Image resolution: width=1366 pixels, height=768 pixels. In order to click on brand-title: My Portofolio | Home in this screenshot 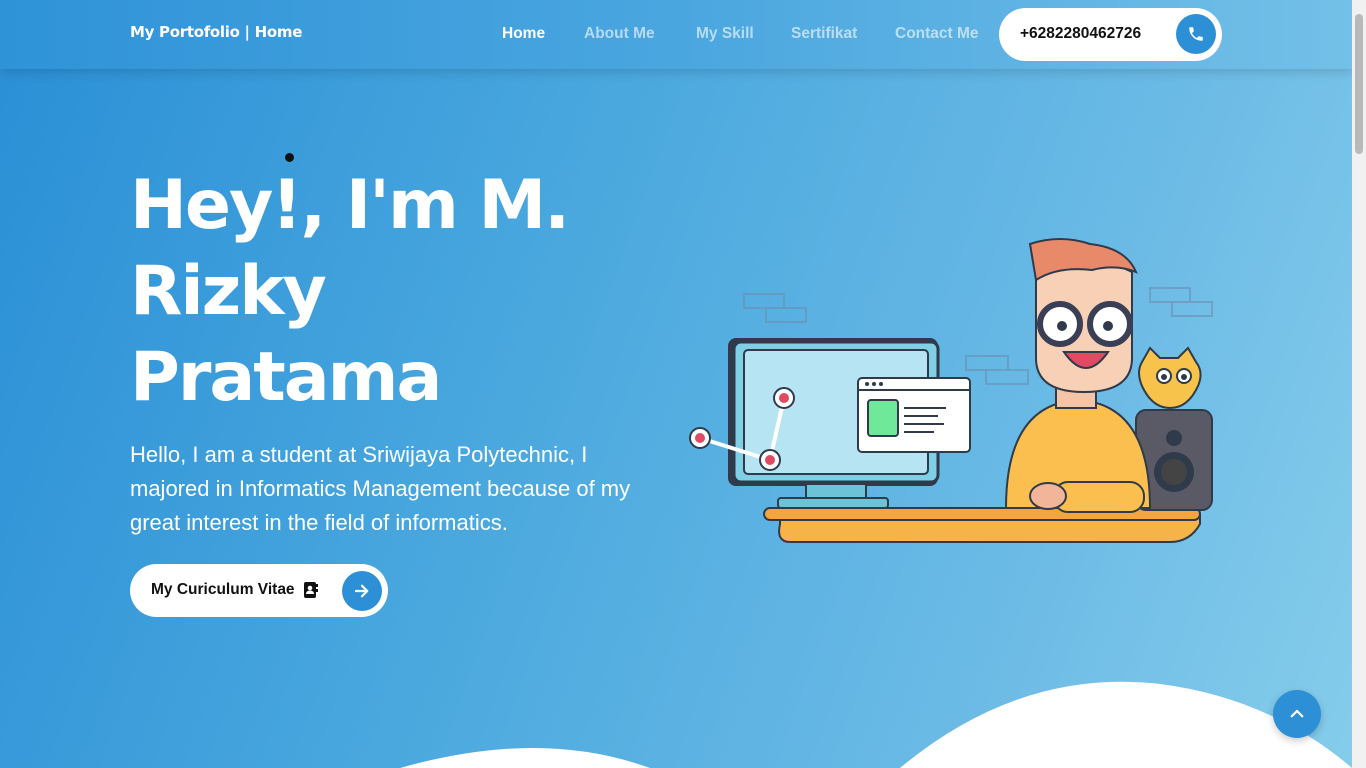, I will do `click(216, 32)`.